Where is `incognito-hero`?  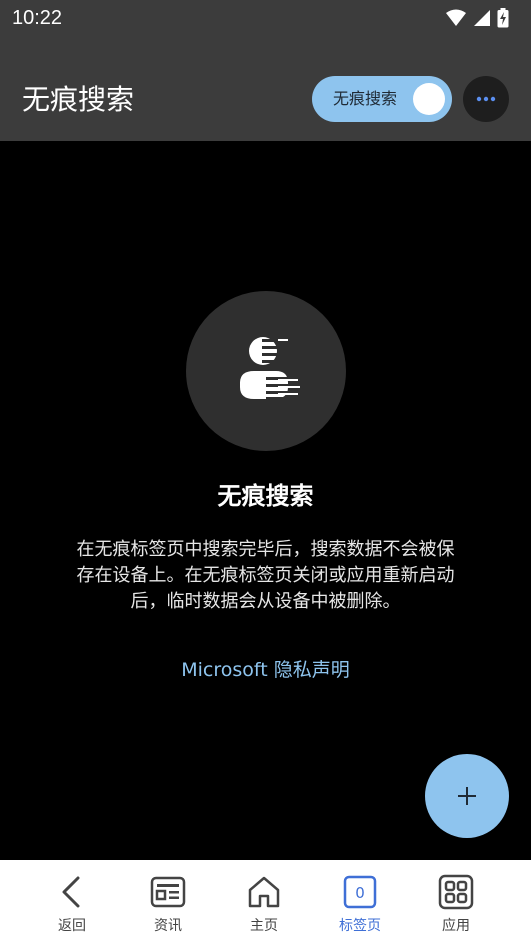
incognito-hero is located at coordinates (266, 371).